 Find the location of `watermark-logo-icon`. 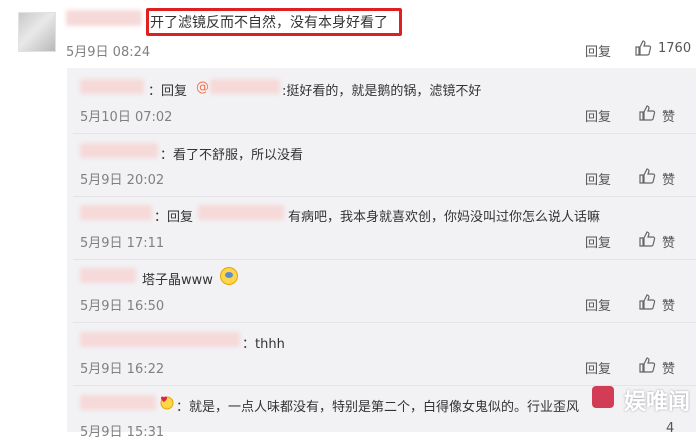

watermark-logo-icon is located at coordinates (603, 397).